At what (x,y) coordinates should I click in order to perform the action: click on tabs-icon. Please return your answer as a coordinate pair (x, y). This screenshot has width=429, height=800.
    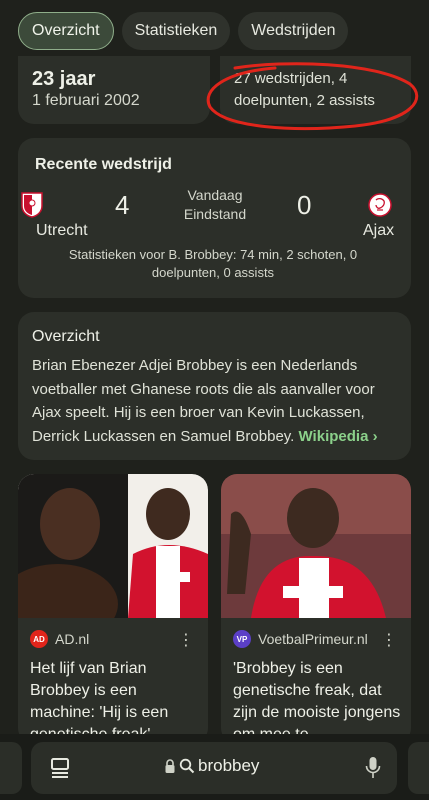
    Looking at the image, I should click on (60, 768).